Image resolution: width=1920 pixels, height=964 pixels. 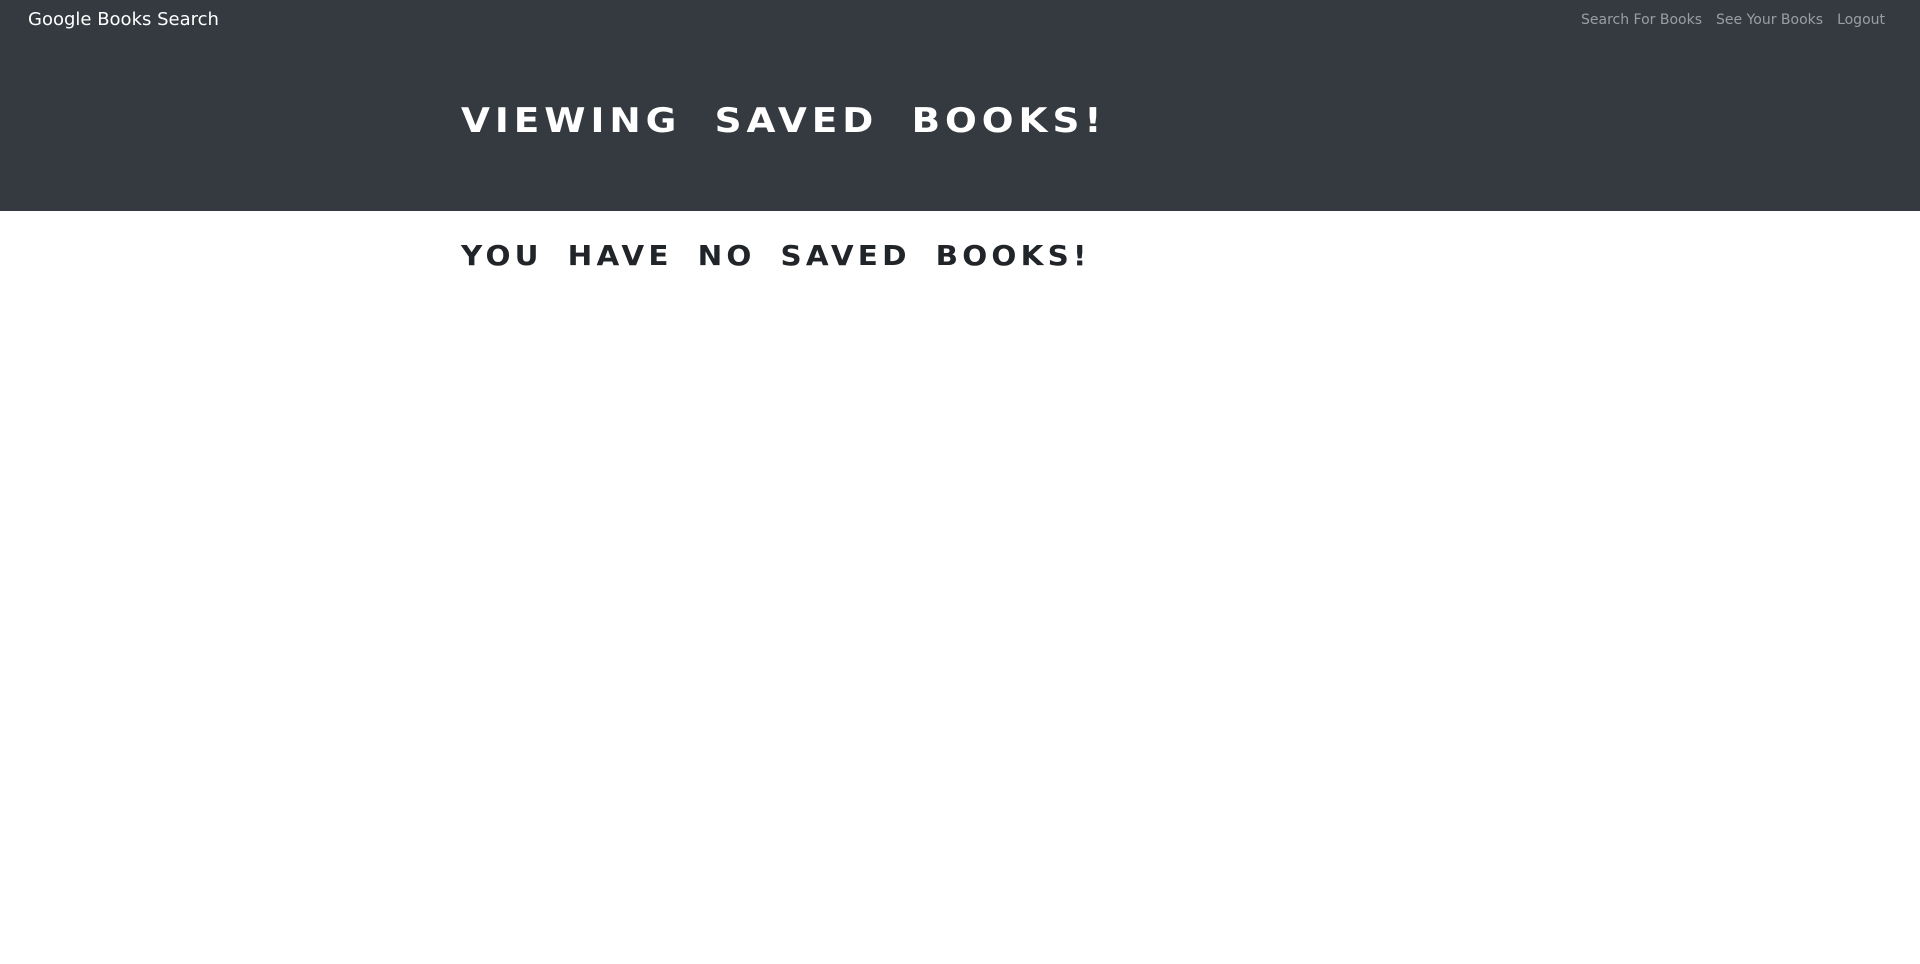 I want to click on nav-link-search-books: Search For Books, so click(x=1641, y=20).